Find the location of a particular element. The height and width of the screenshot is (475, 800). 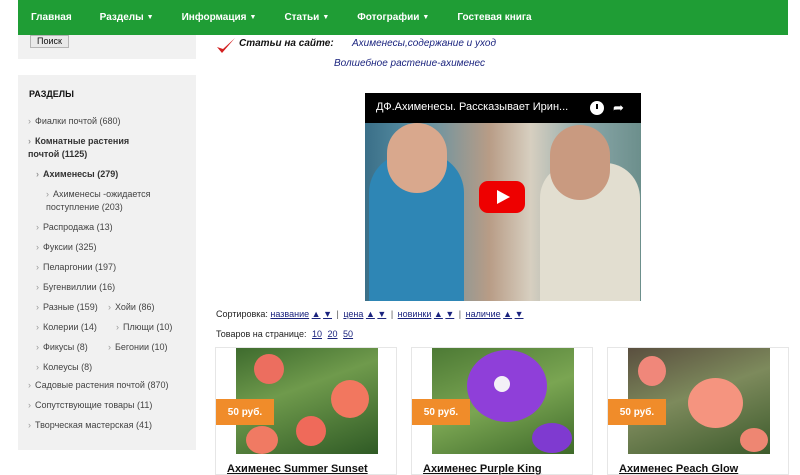

sidebar-item-misc: › Разные (159) is located at coordinates (67, 307).